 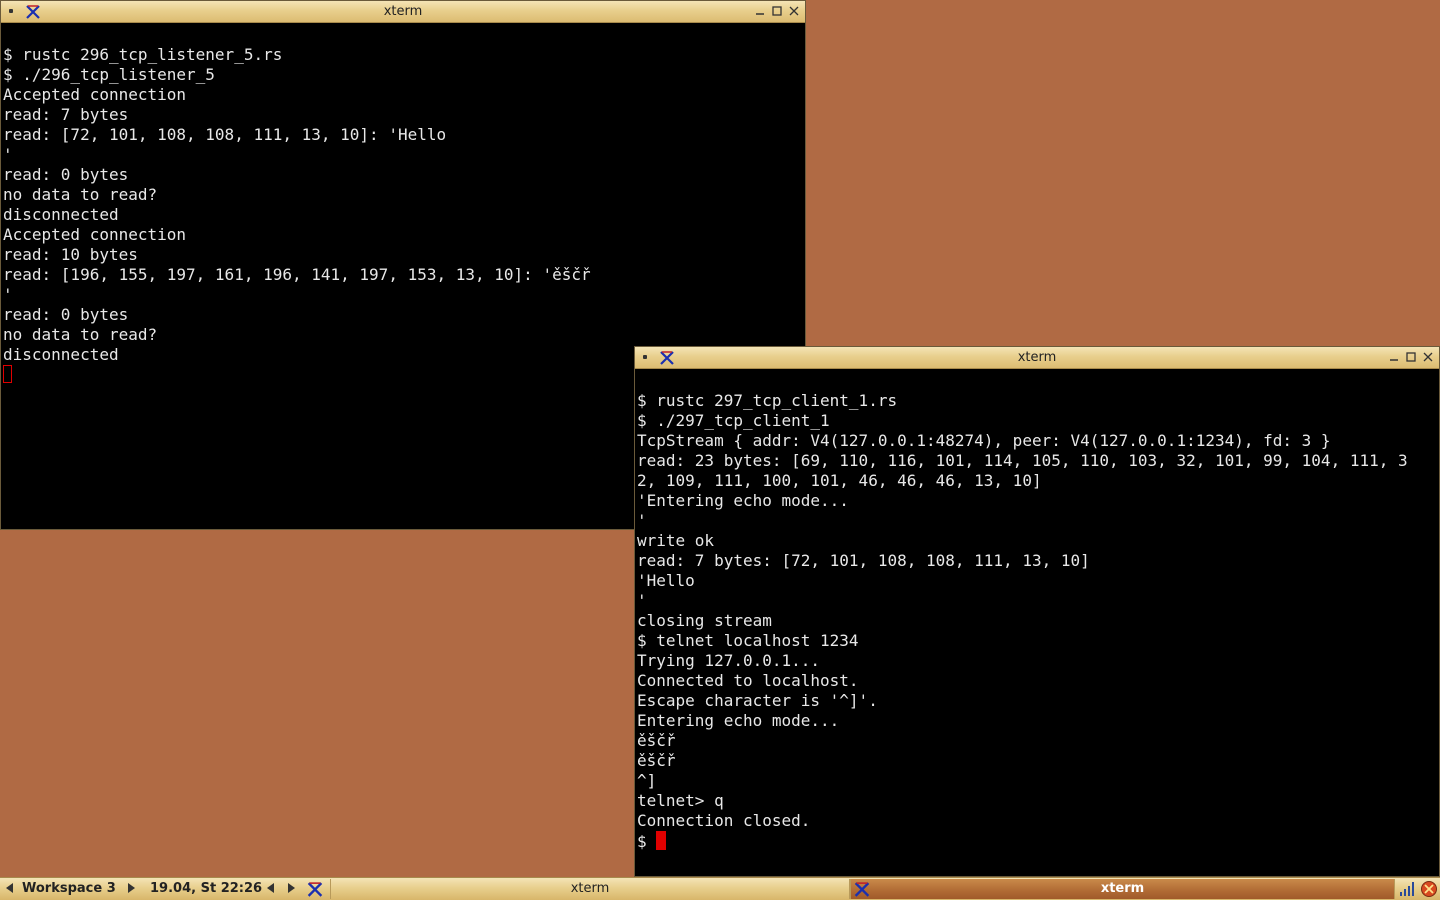 What do you see at coordinates (143, 54) in the screenshot?
I see `terminal-line: $ rustc 296_tcp_listener_5.rs` at bounding box center [143, 54].